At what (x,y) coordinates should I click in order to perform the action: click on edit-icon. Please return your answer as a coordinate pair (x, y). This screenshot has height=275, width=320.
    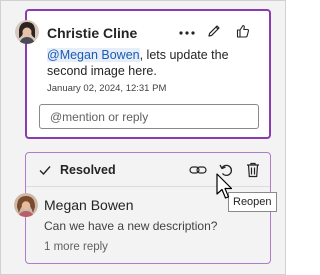
    Looking at the image, I should click on (214, 31).